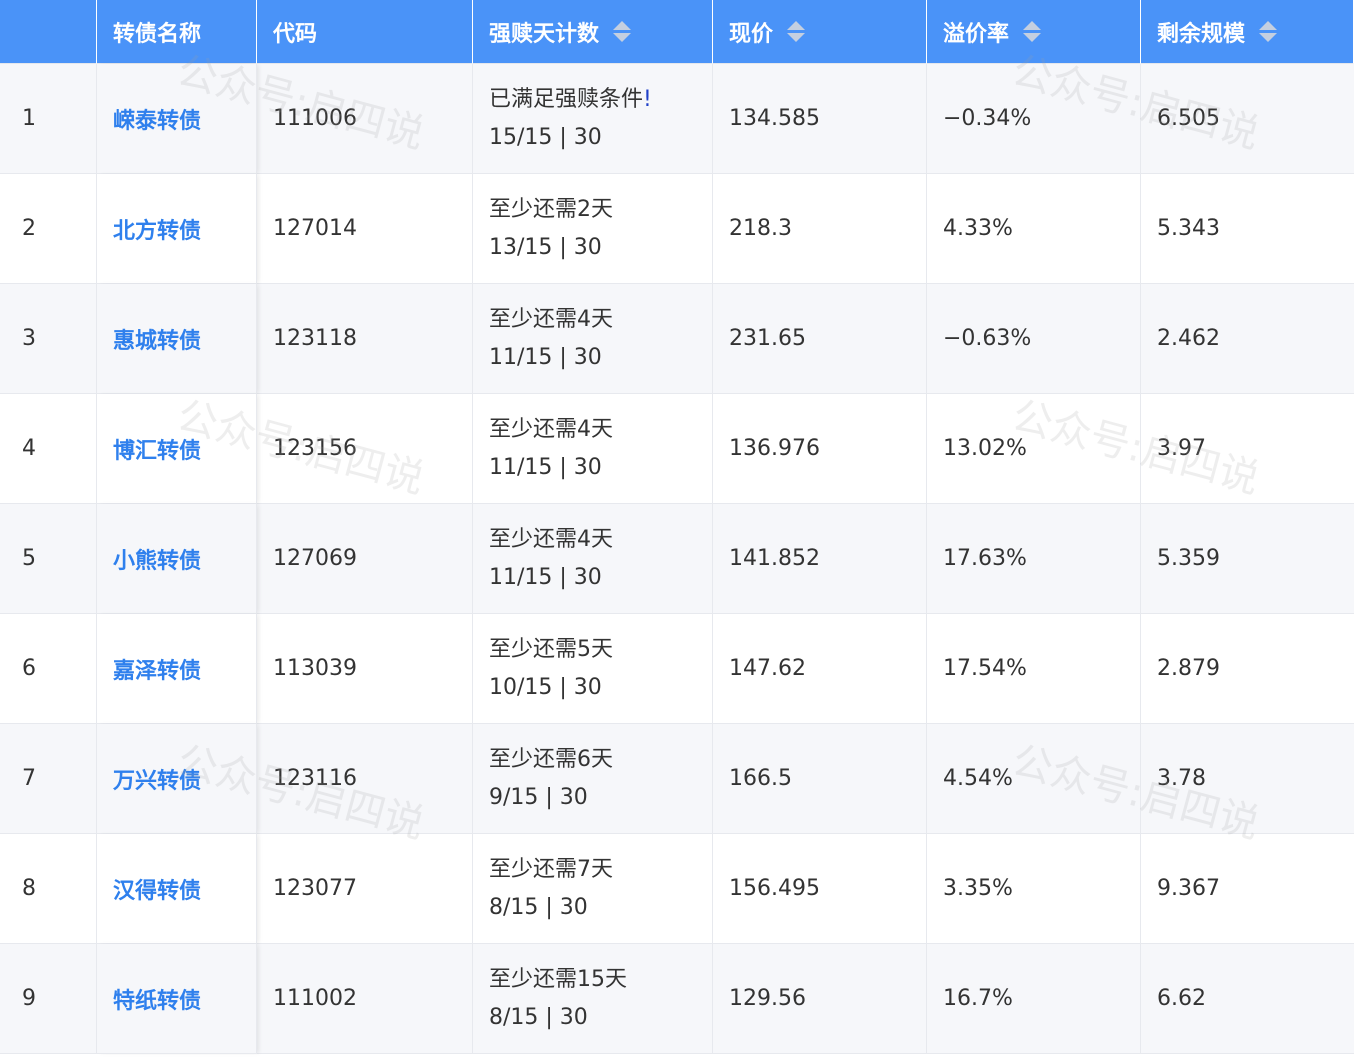  Describe the element at coordinates (1247, 449) in the screenshot. I see `remaining-scale: 3.97` at that location.